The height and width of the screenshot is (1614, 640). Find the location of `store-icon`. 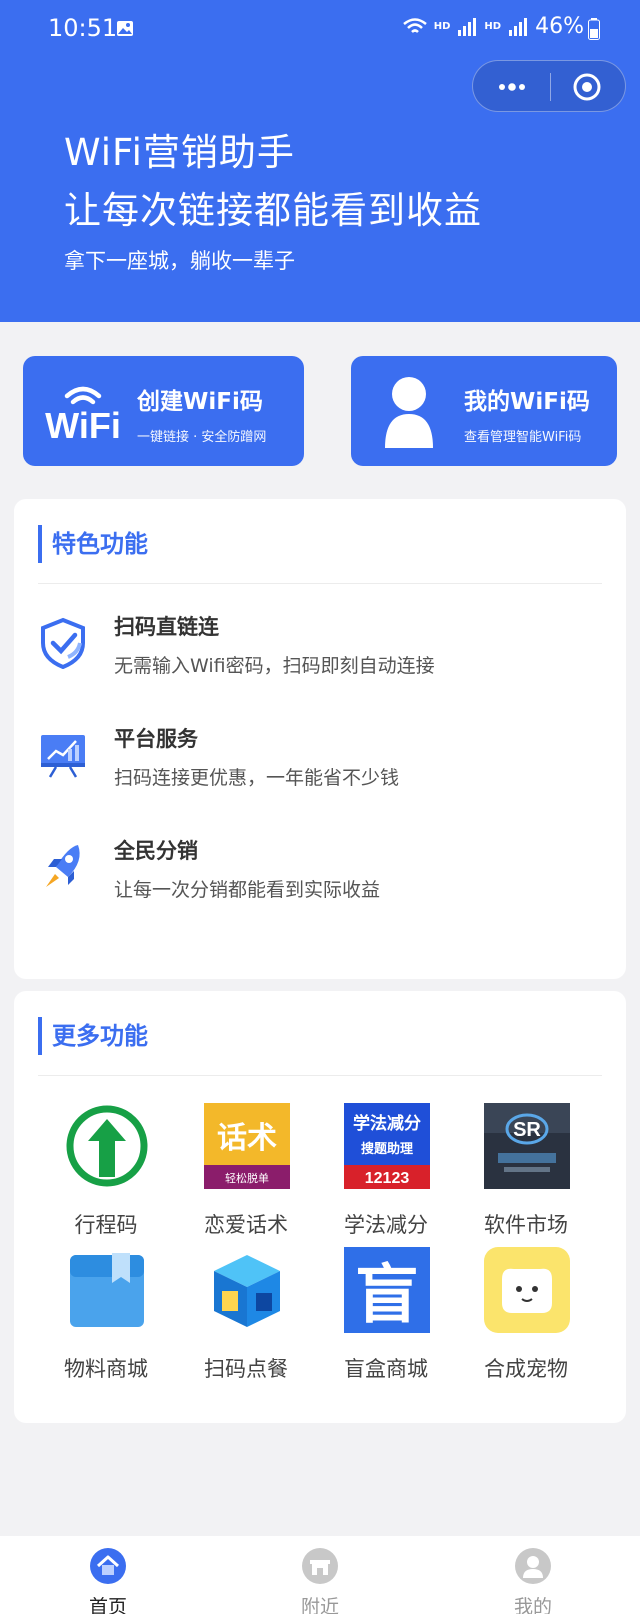

store-icon is located at coordinates (247, 1291).